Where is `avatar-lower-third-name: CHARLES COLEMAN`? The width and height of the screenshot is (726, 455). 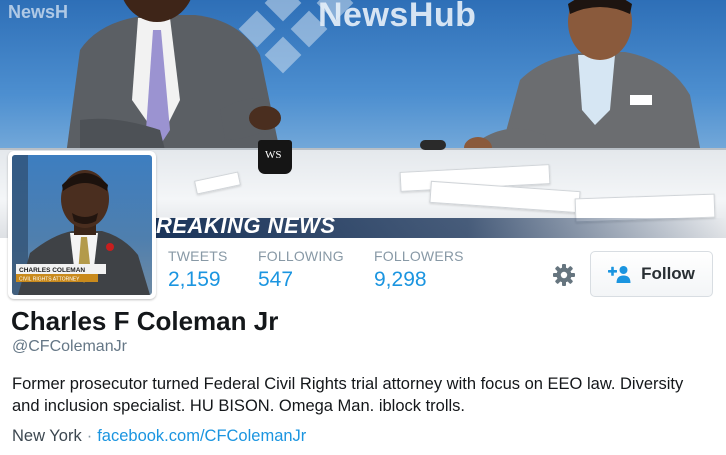 avatar-lower-third-name: CHARLES COLEMAN is located at coordinates (52, 270).